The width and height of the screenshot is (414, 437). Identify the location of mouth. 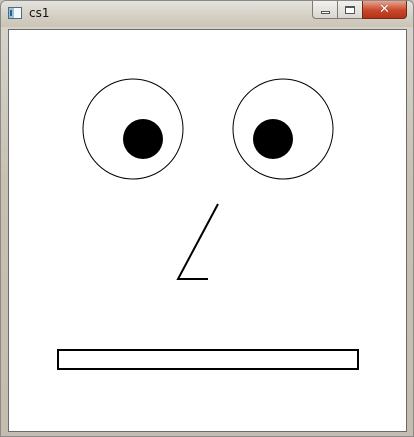
(208, 359).